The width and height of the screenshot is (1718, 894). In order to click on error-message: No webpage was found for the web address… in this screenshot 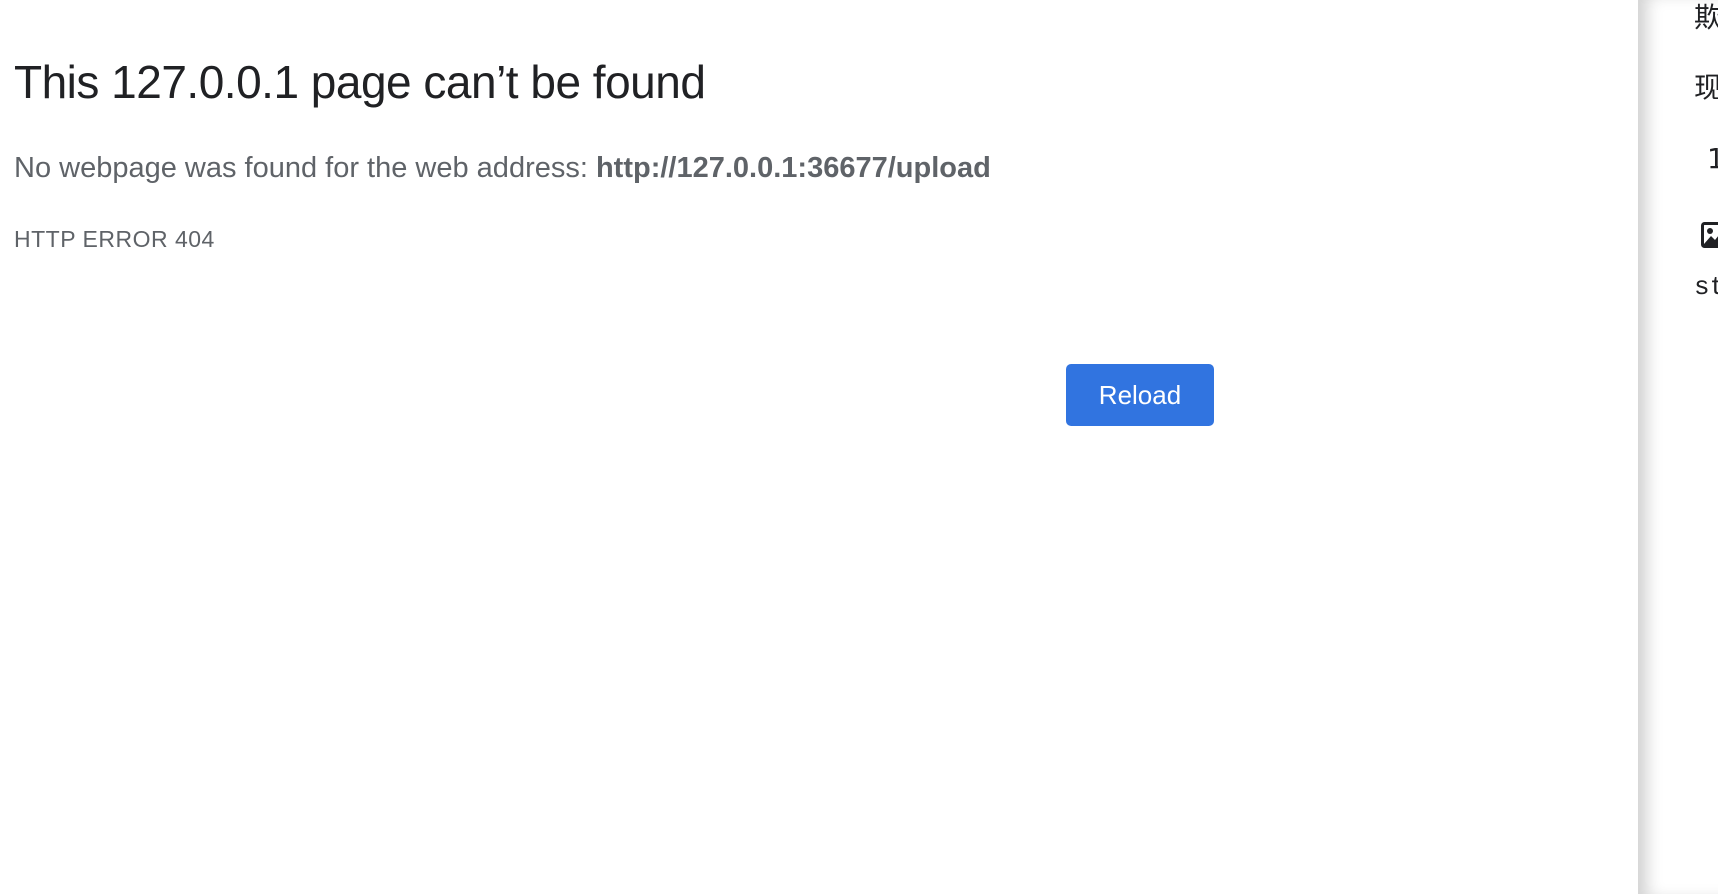, I will do `click(502, 168)`.